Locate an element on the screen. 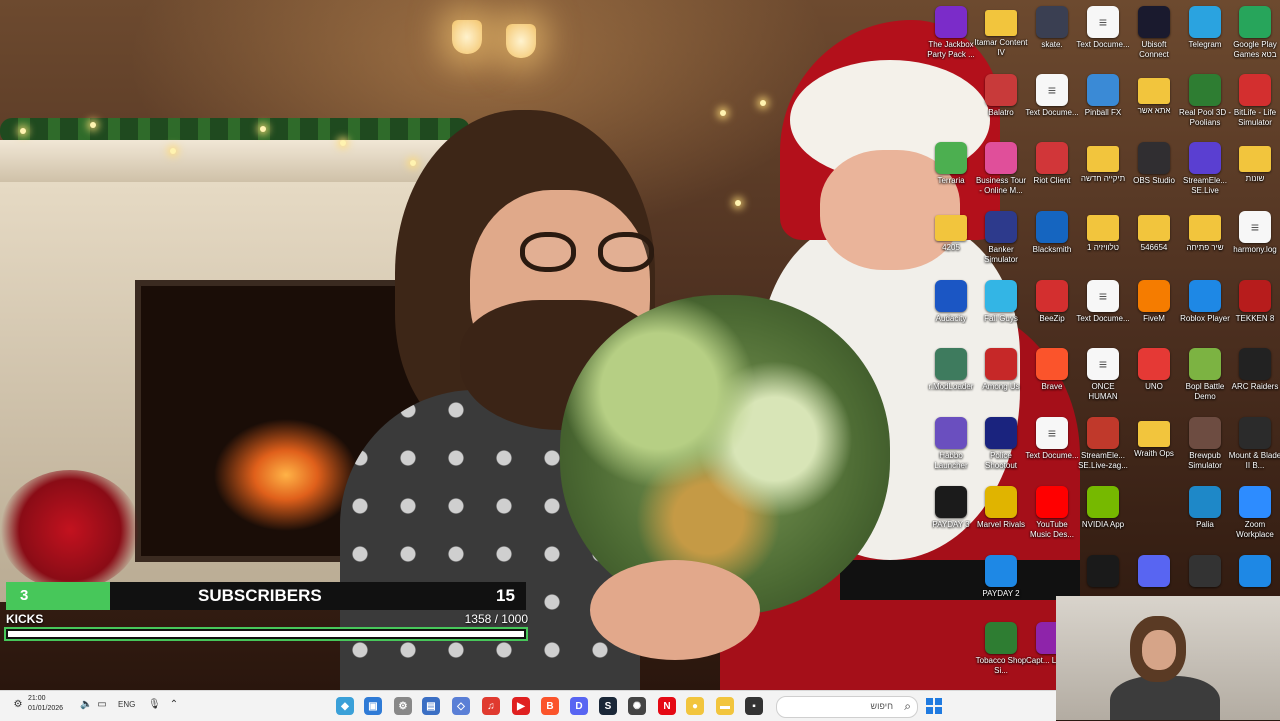 The width and height of the screenshot is (1280, 721). desktop-icon: Google Play Games בטא is located at coordinates (1254, 40).